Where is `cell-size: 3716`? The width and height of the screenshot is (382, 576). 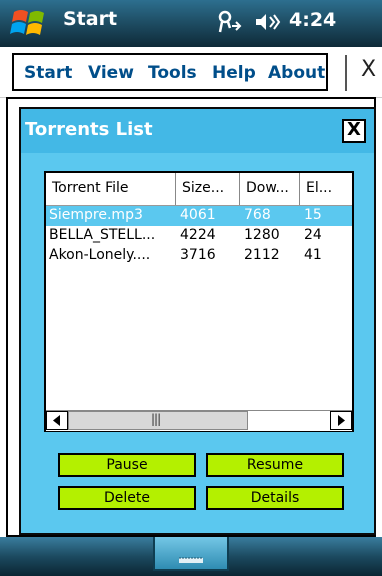
cell-size: 3716 is located at coordinates (198, 255).